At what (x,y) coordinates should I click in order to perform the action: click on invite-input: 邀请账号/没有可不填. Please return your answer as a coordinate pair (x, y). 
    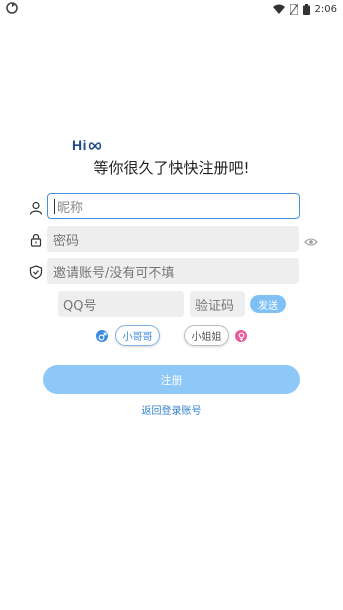
    Looking at the image, I should click on (173, 271).